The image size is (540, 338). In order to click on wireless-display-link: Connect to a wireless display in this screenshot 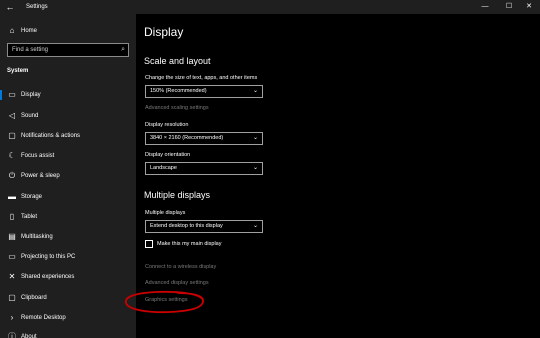, I will do `click(180, 267)`.